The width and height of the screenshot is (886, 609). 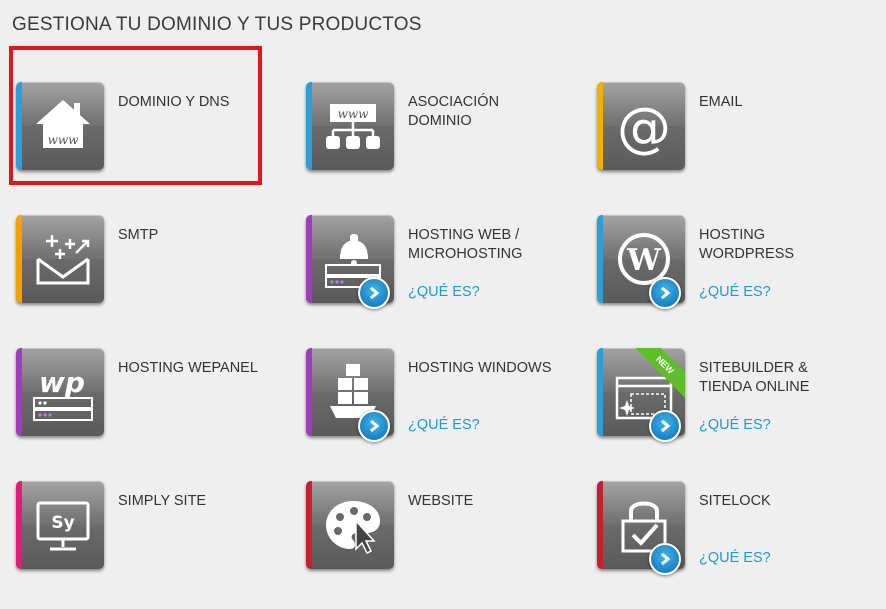 What do you see at coordinates (786, 378) in the screenshot?
I see `sitebuilder-label: SITEBUILDER & TIENDA ONLINE` at bounding box center [786, 378].